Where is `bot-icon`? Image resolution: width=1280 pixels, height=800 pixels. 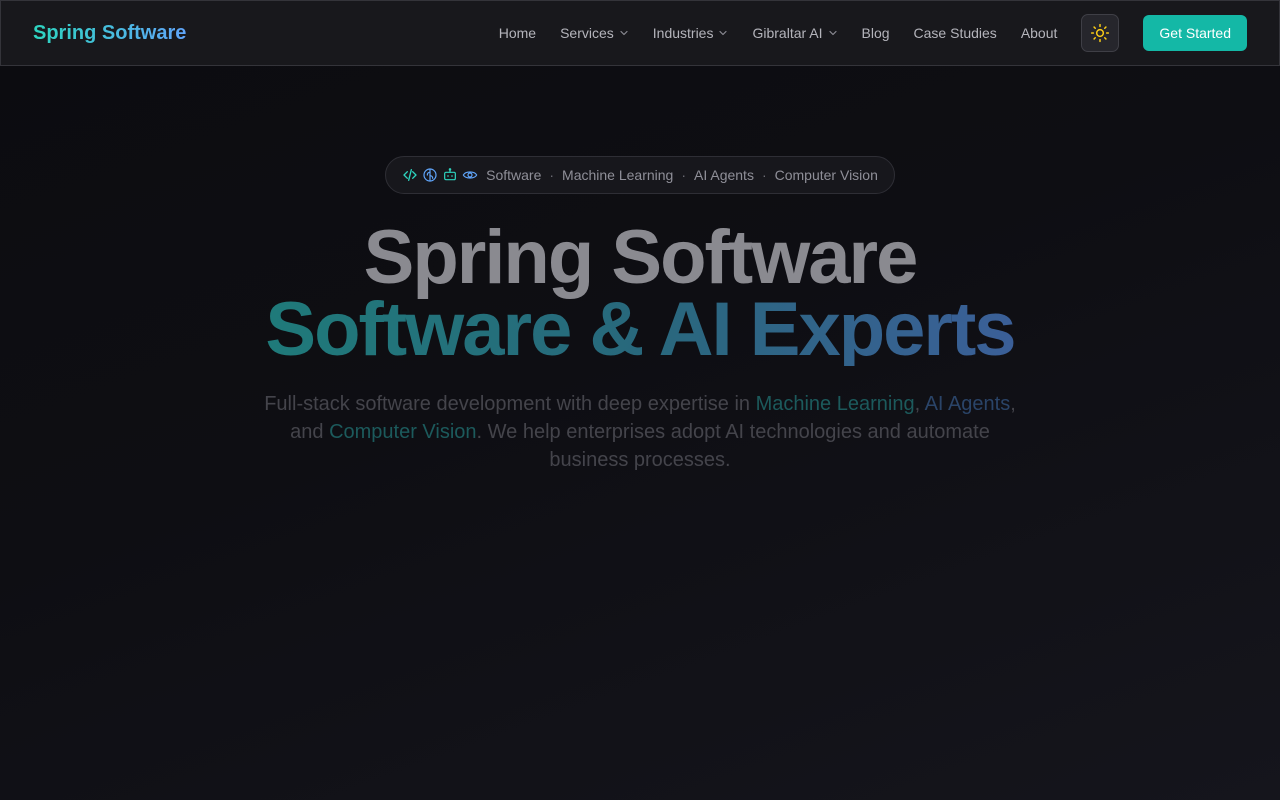
bot-icon is located at coordinates (450, 174).